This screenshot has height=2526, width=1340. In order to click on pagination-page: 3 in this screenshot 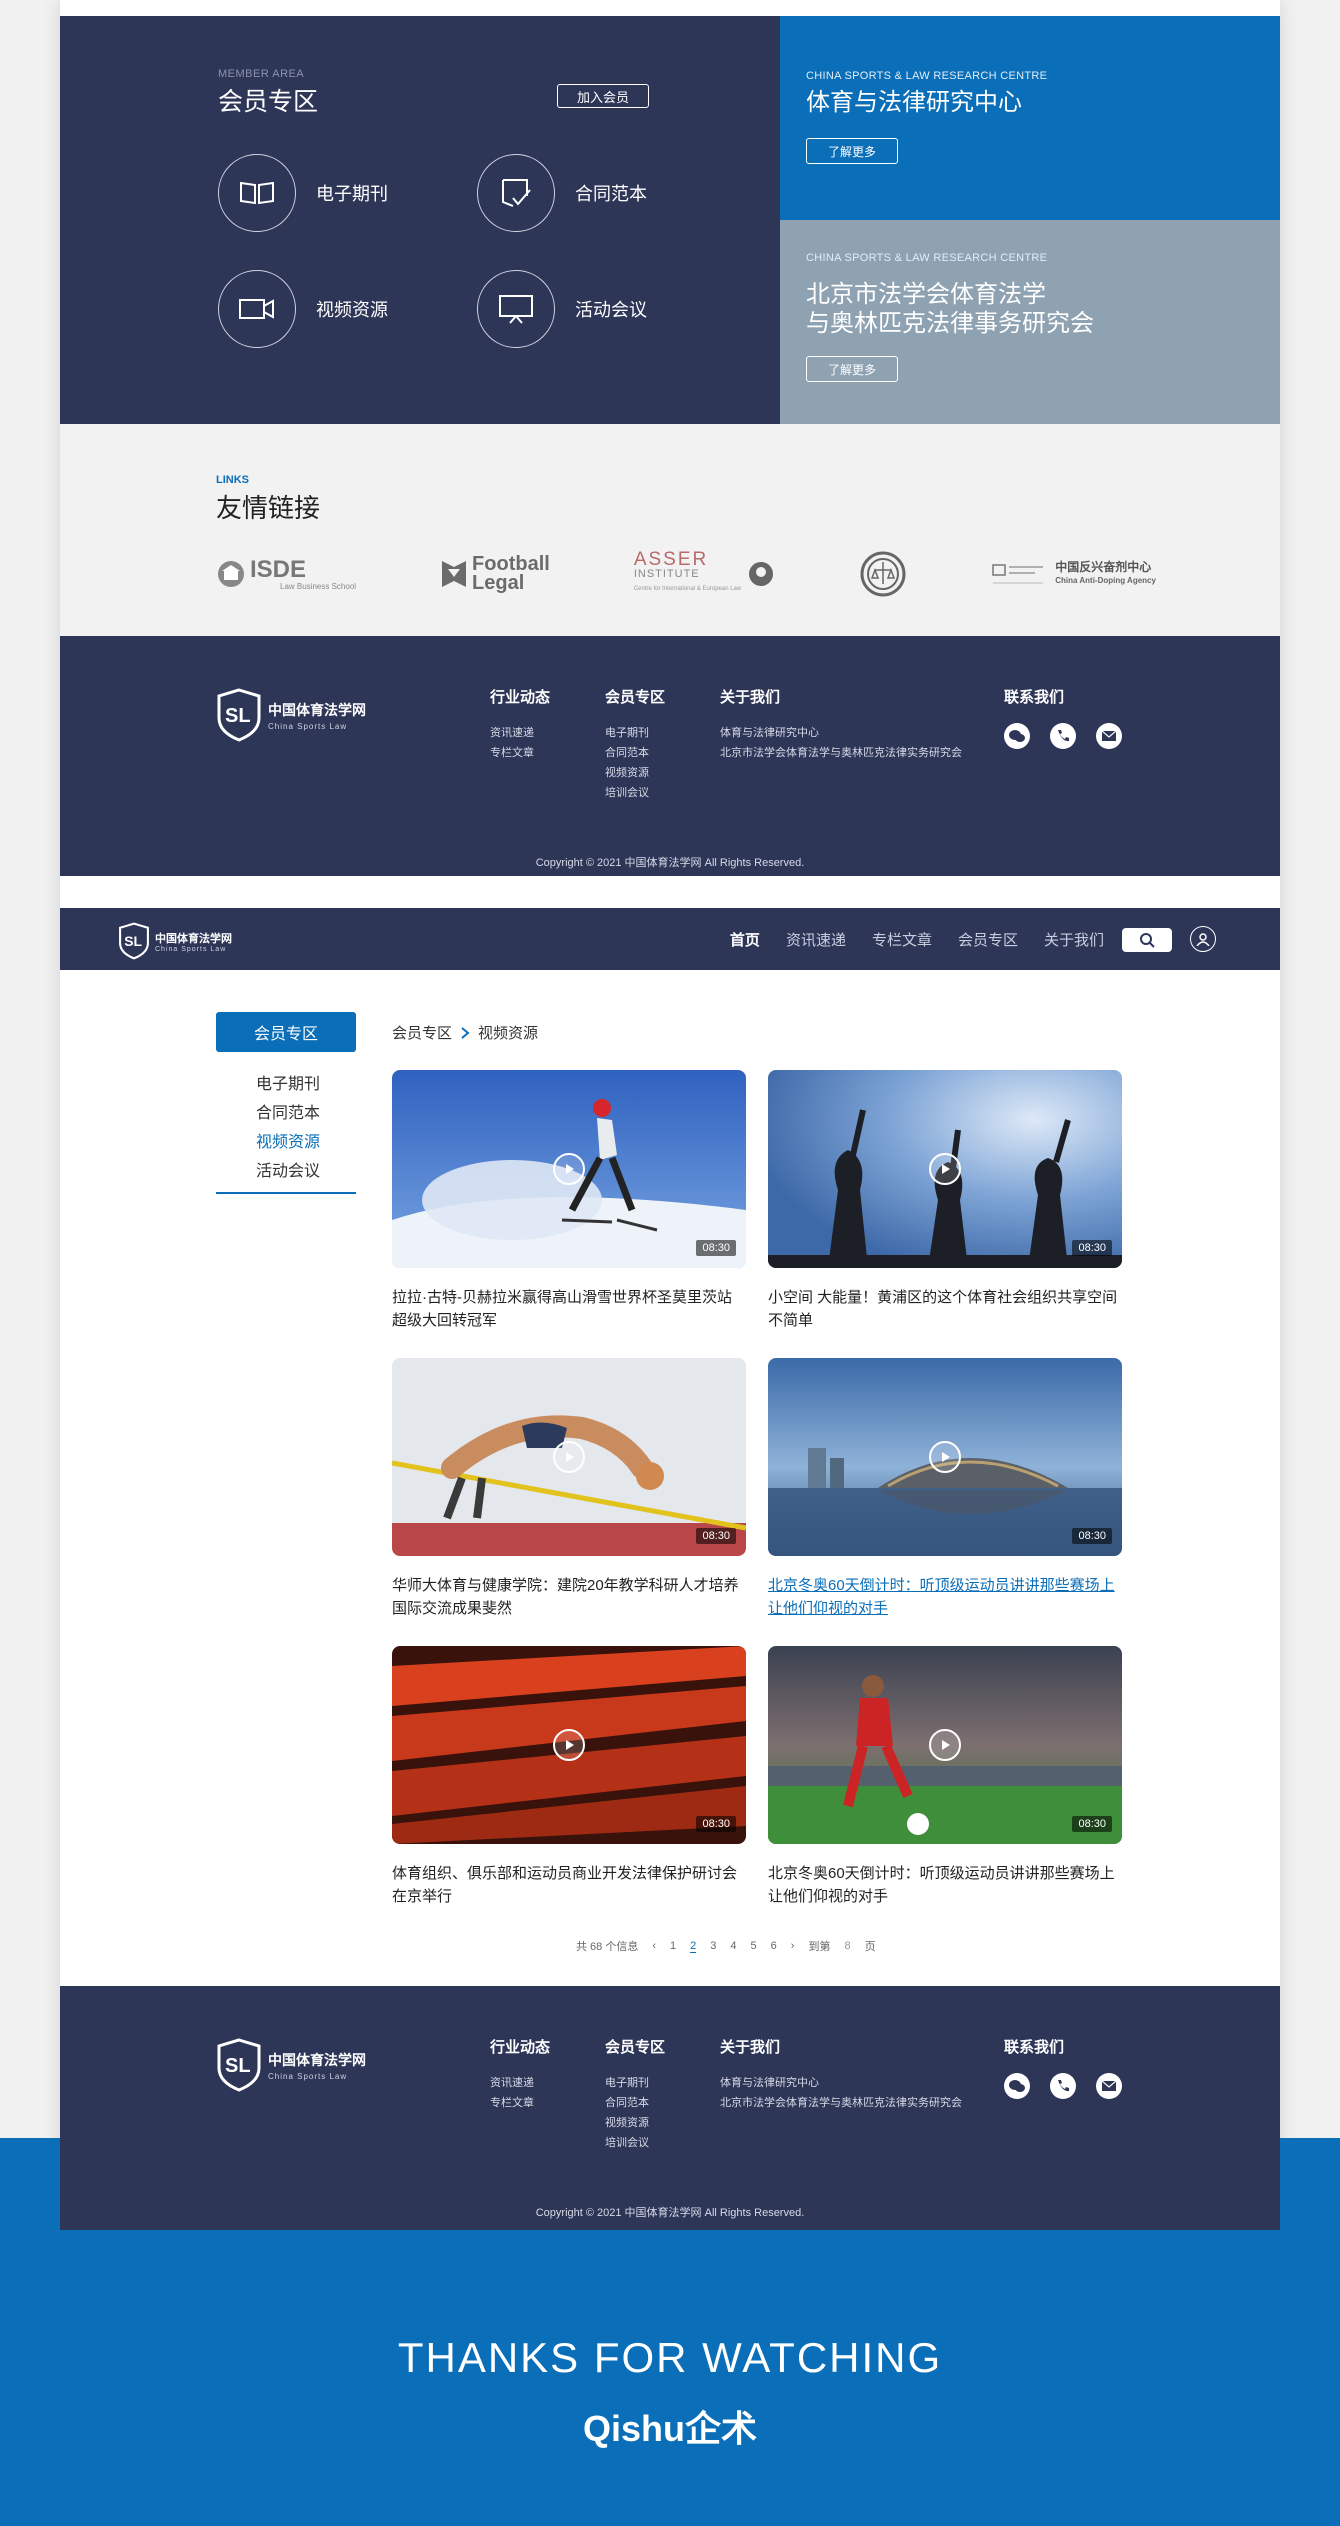, I will do `click(713, 1946)`.